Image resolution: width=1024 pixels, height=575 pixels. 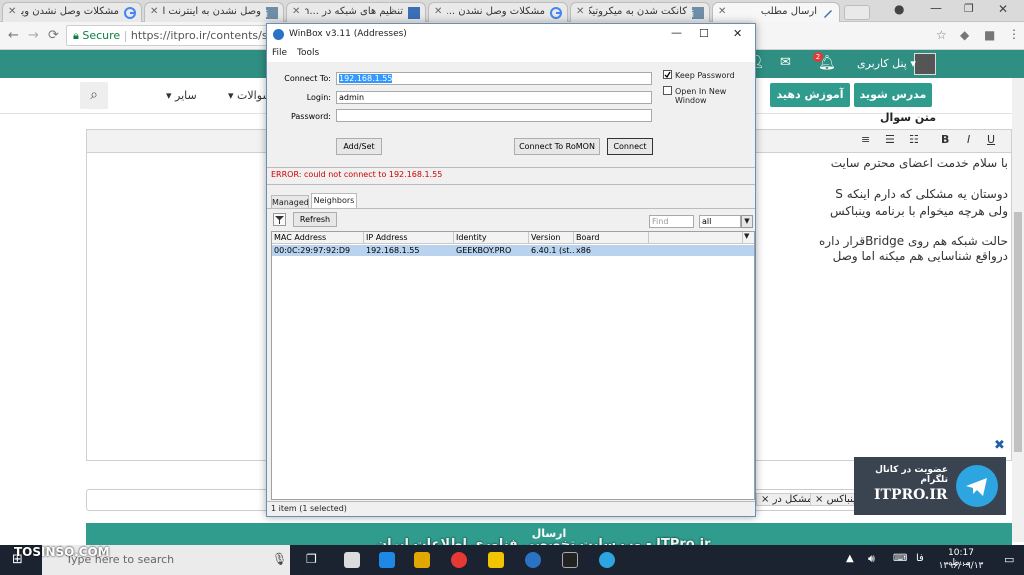 I want to click on divider, so click(x=511, y=184).